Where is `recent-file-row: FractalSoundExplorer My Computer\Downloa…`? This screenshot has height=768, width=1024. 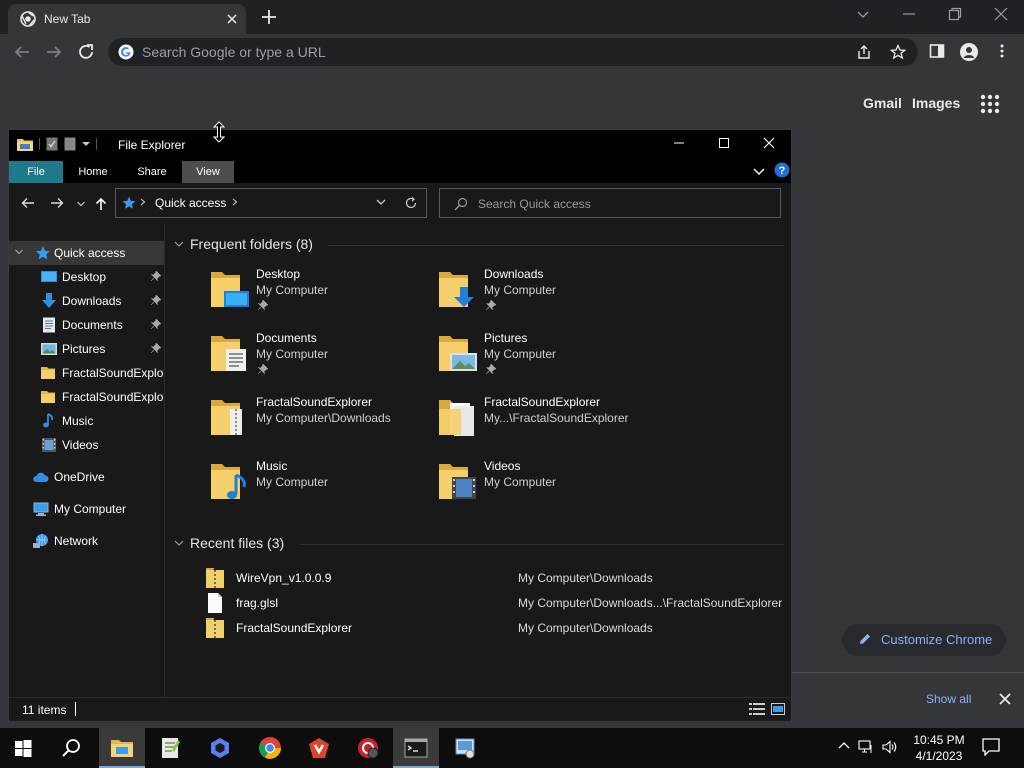
recent-file-row: FractalSoundExplorer My Computer\Downloa… is located at coordinates (496, 628).